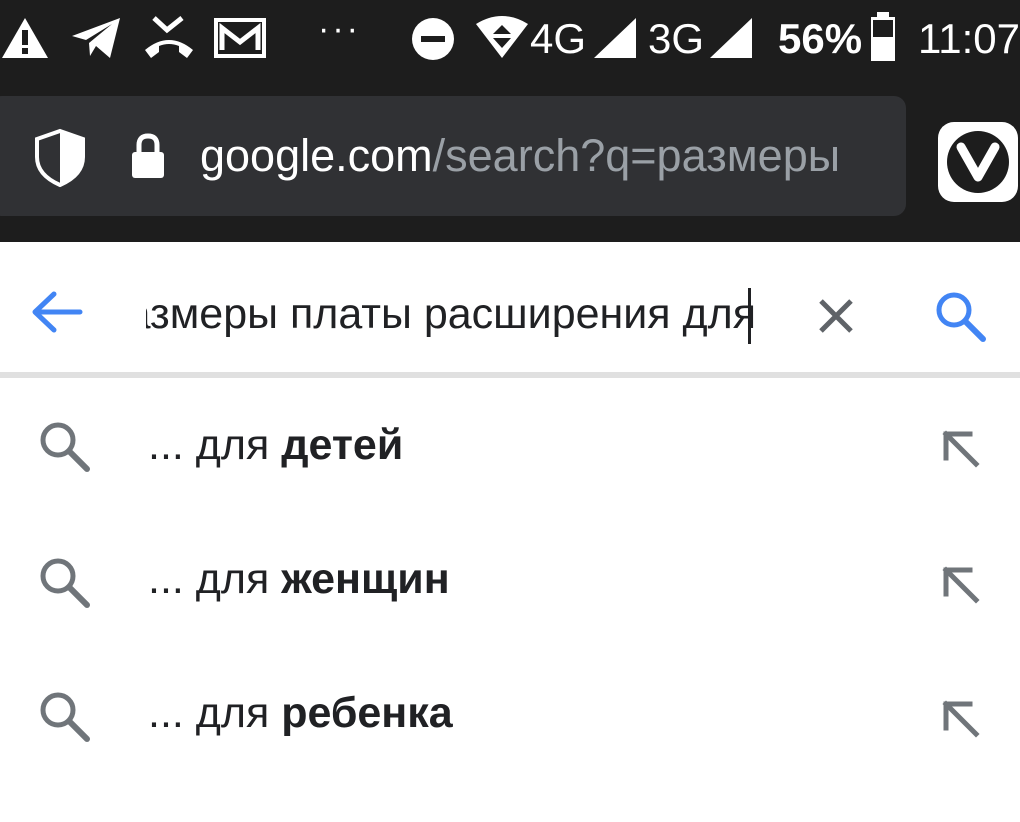  I want to click on network-4g-label: 4G, so click(558, 38).